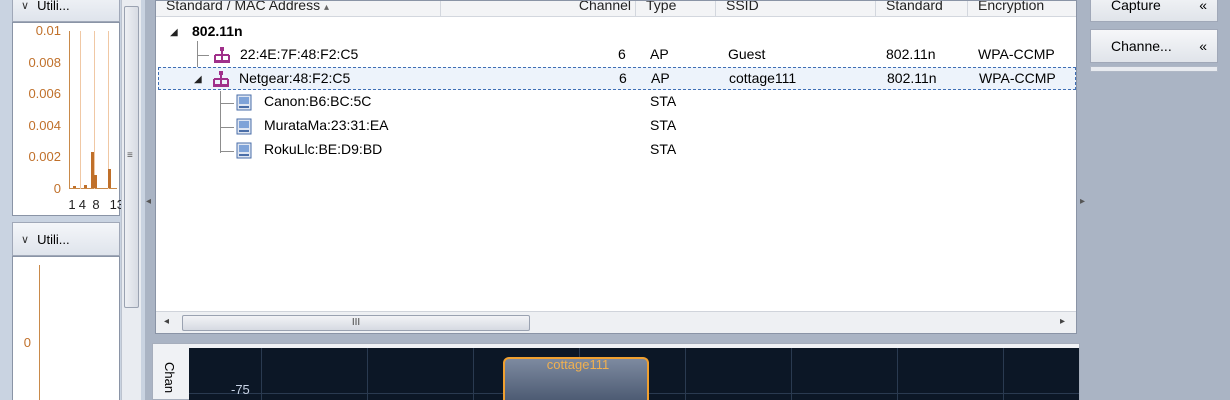 The image size is (1230, 400). What do you see at coordinates (326, 7) in the screenshot?
I see `sort-ascending-icon: ▴` at bounding box center [326, 7].